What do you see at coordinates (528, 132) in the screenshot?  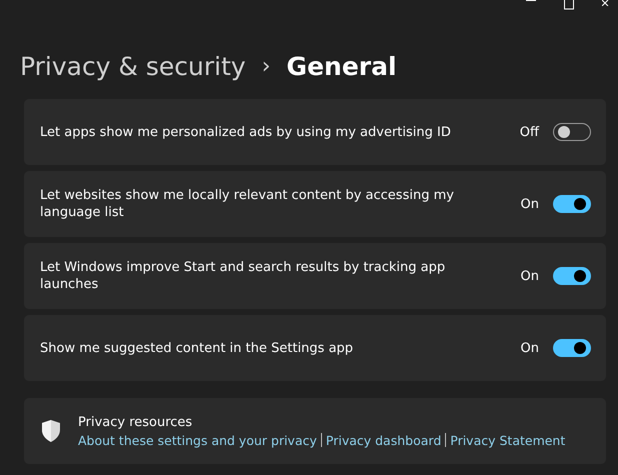 I see `toggle-state-text: Off` at bounding box center [528, 132].